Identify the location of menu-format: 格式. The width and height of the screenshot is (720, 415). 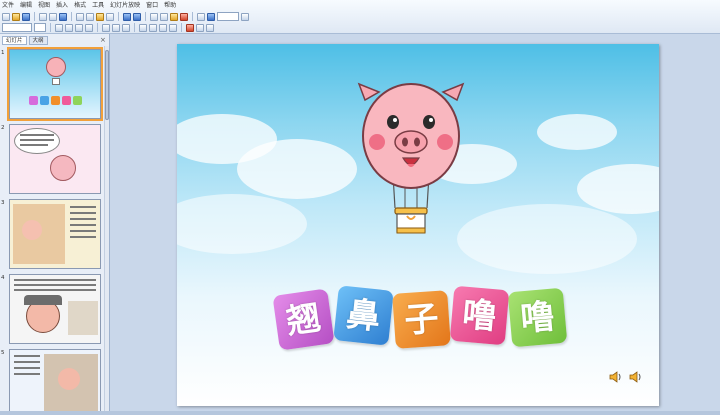
(80, 5).